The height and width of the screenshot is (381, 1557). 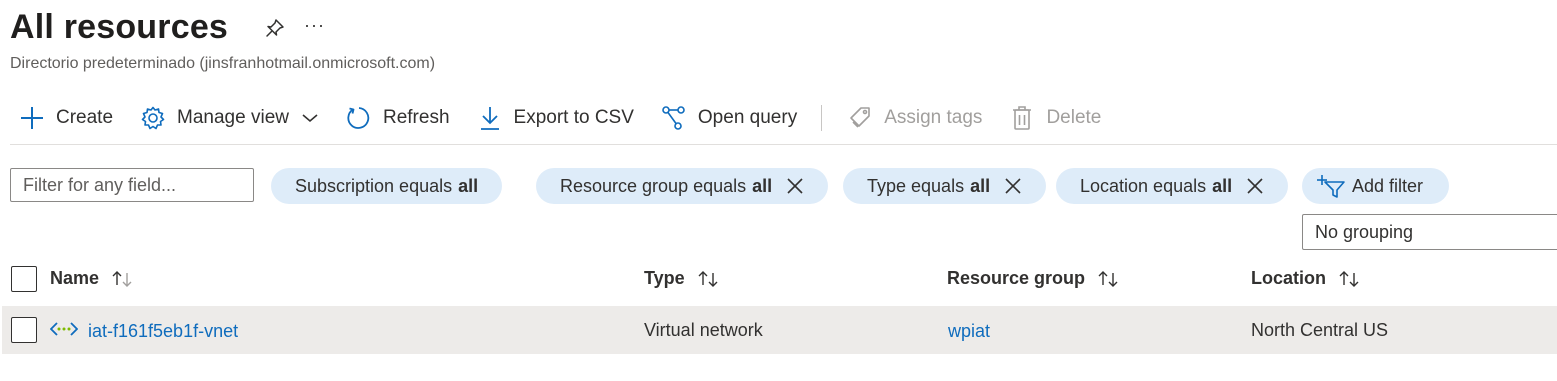 I want to click on column-type-label: Type, so click(x=664, y=278).